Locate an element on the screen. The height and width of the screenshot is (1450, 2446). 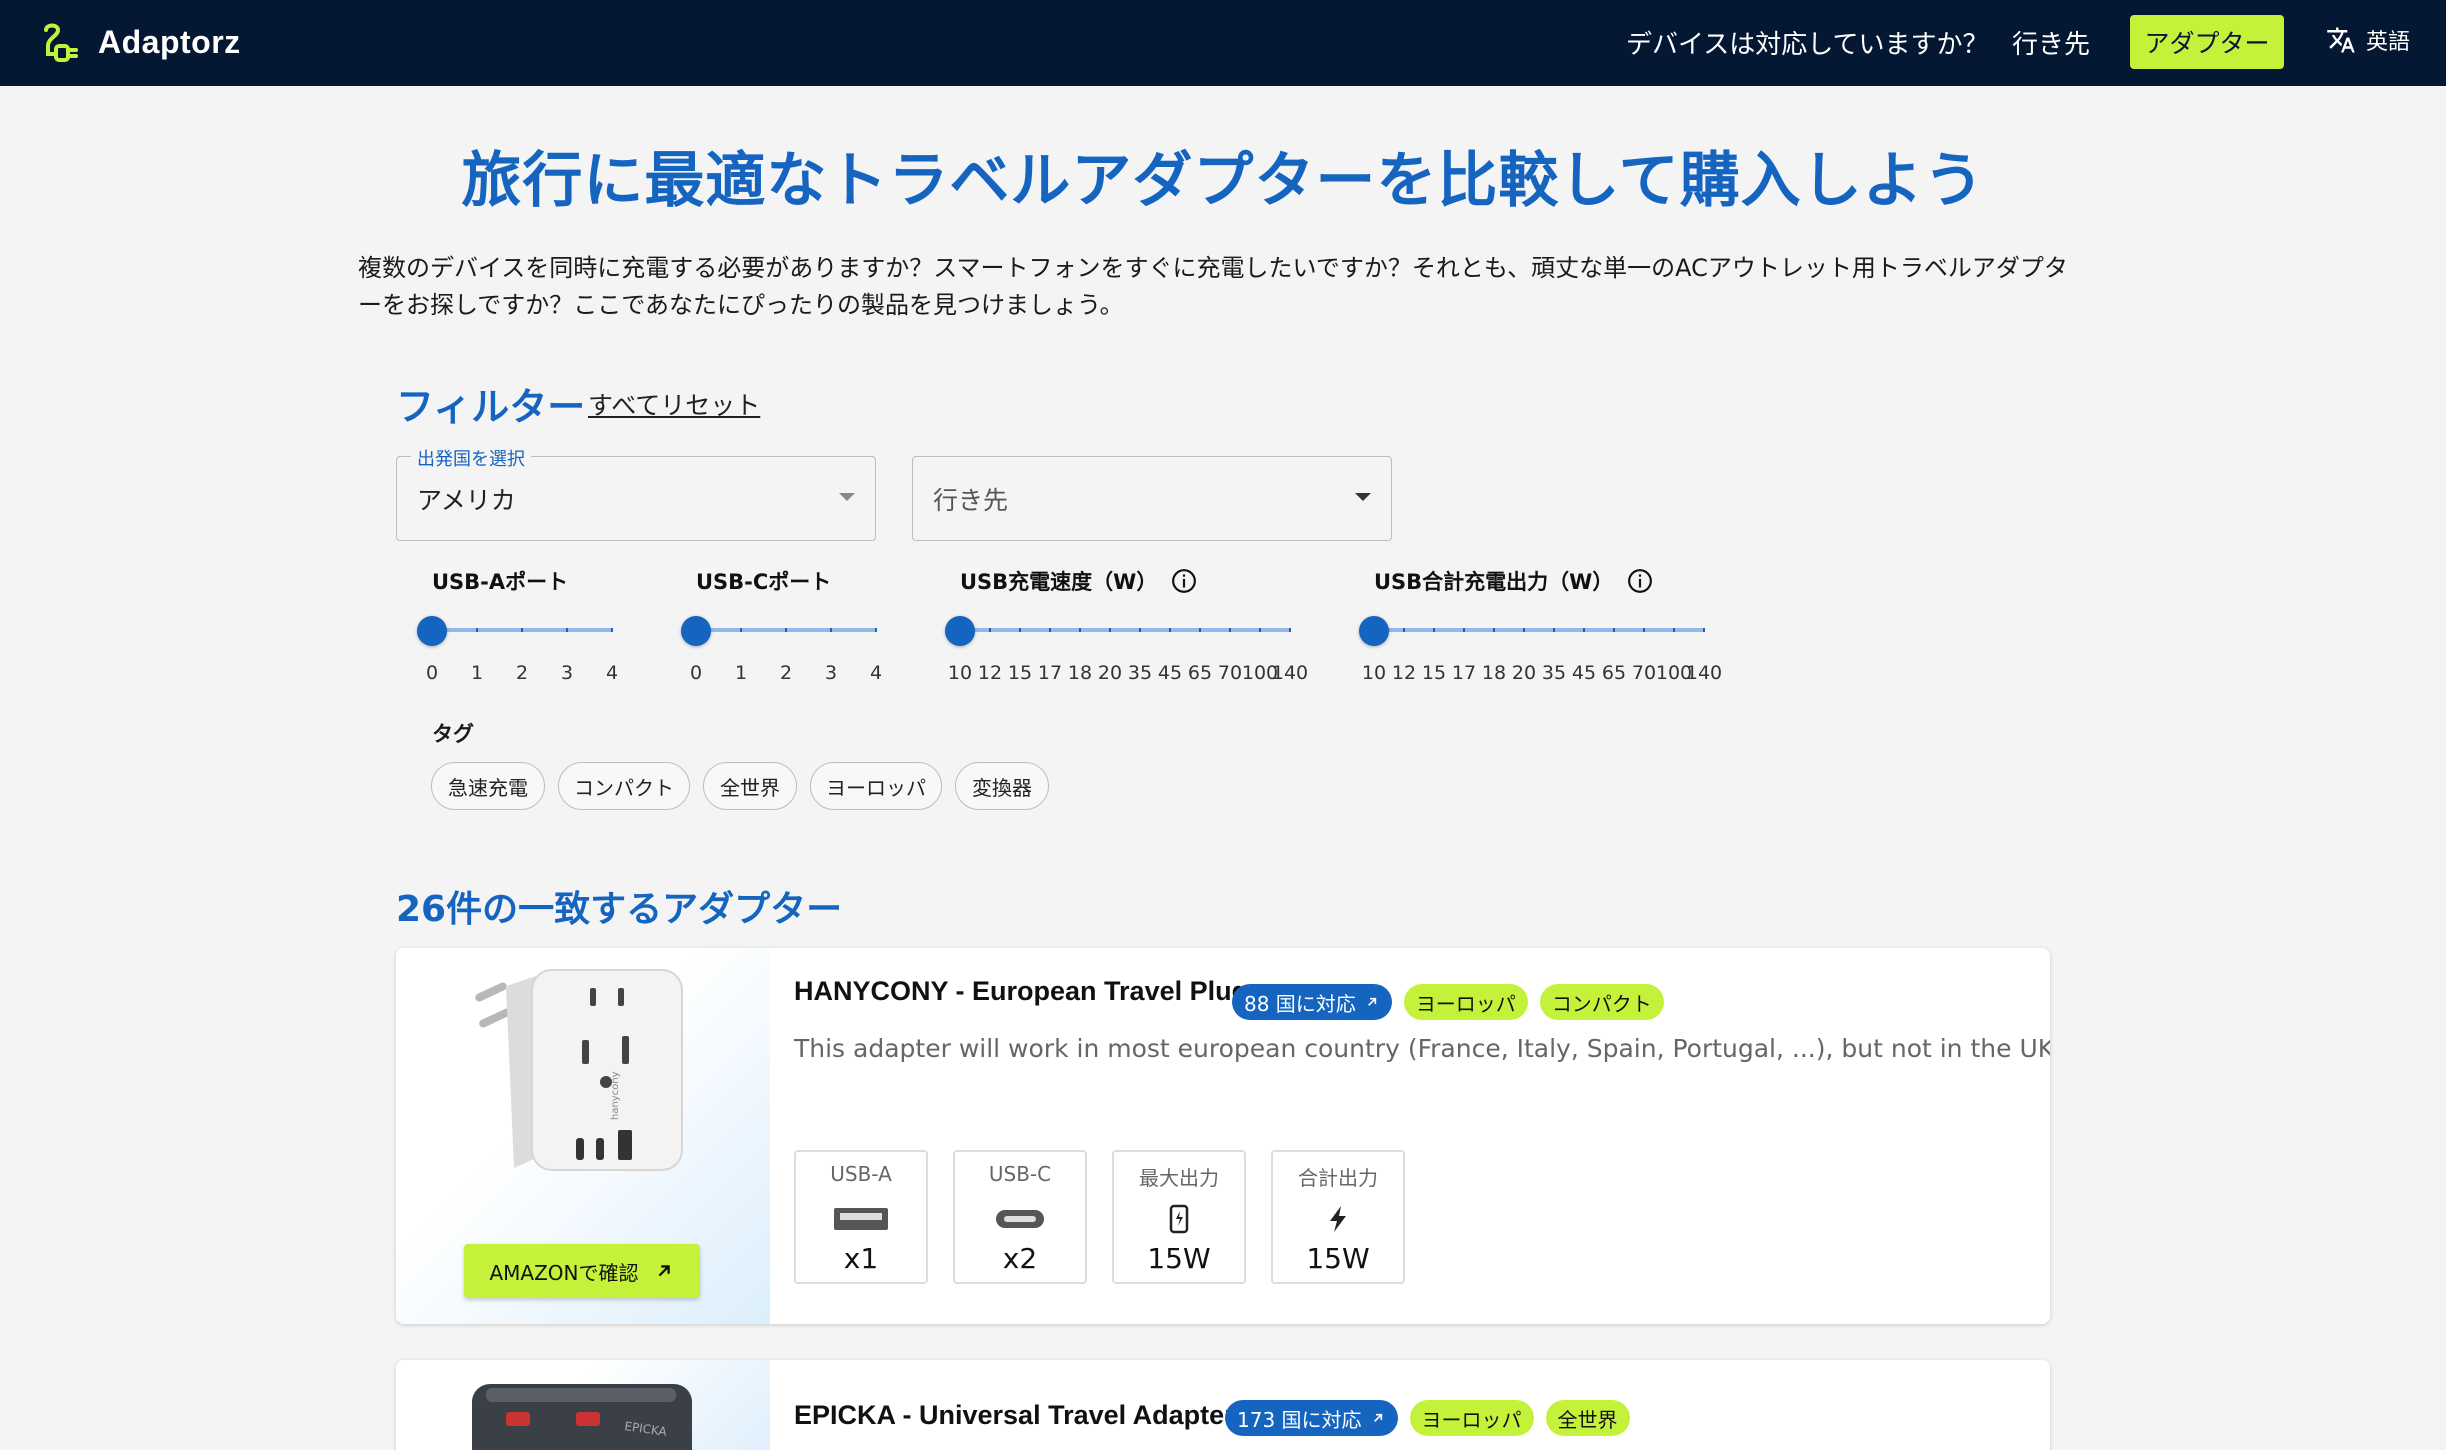
destination-select: 行き先 is located at coordinates (1152, 498).